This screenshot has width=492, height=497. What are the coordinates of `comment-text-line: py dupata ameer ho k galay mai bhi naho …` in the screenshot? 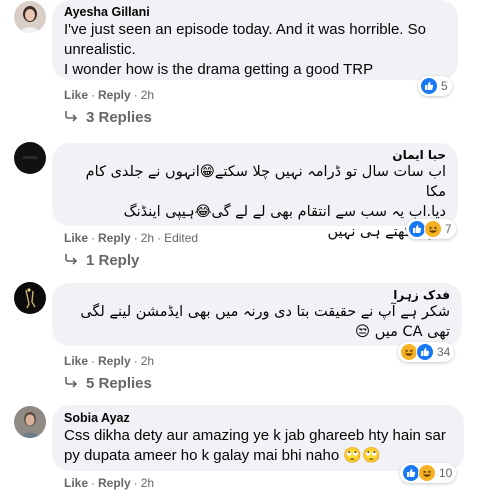 It's located at (222, 455).